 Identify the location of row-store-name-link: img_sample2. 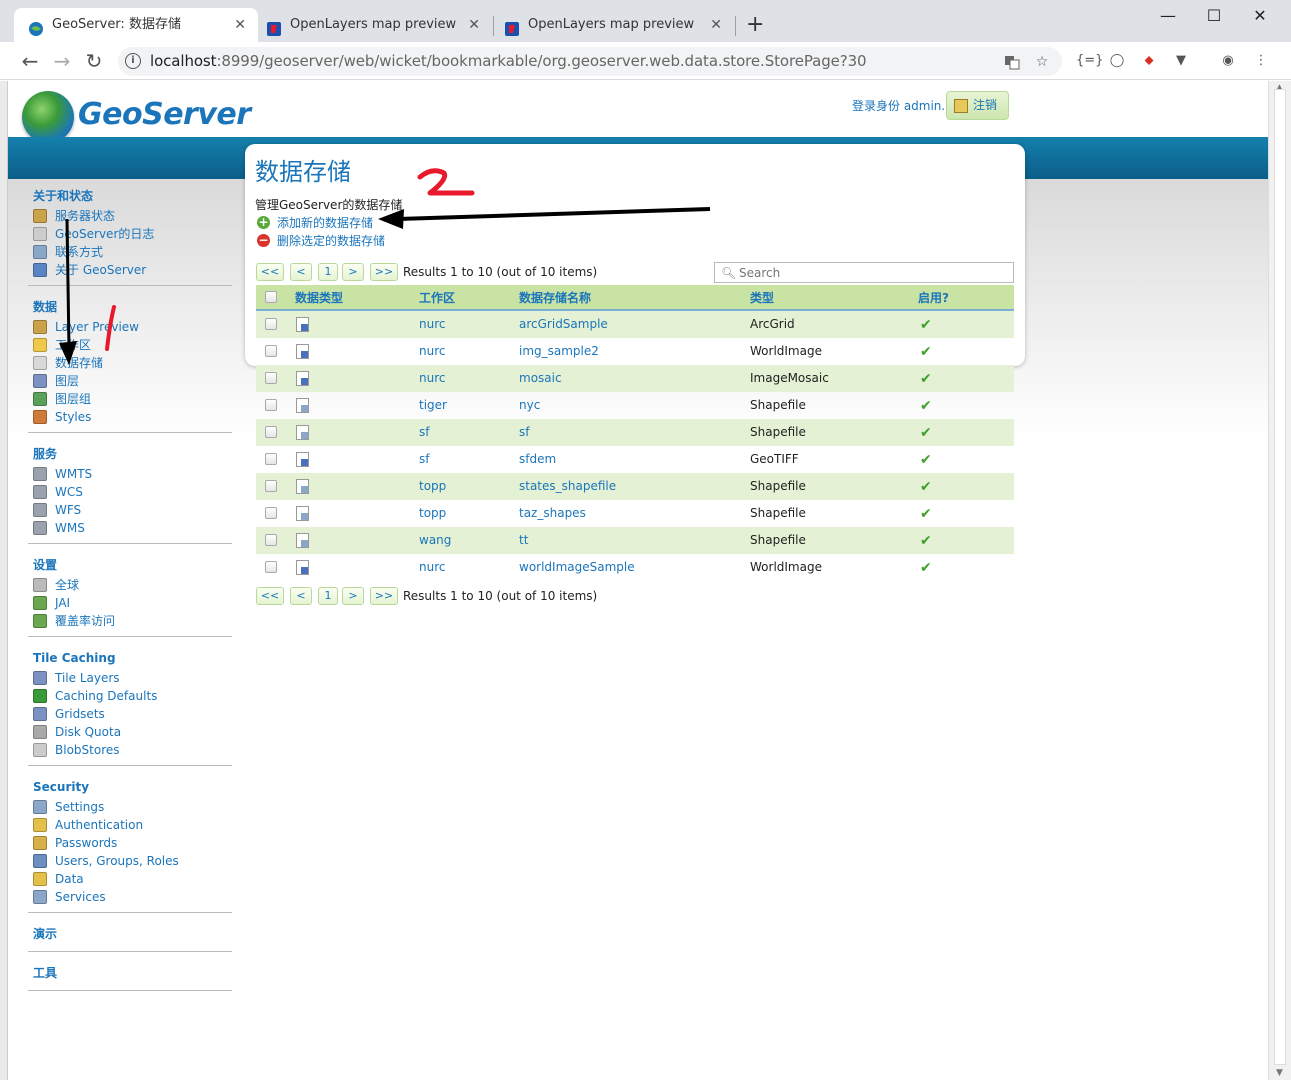
(559, 351).